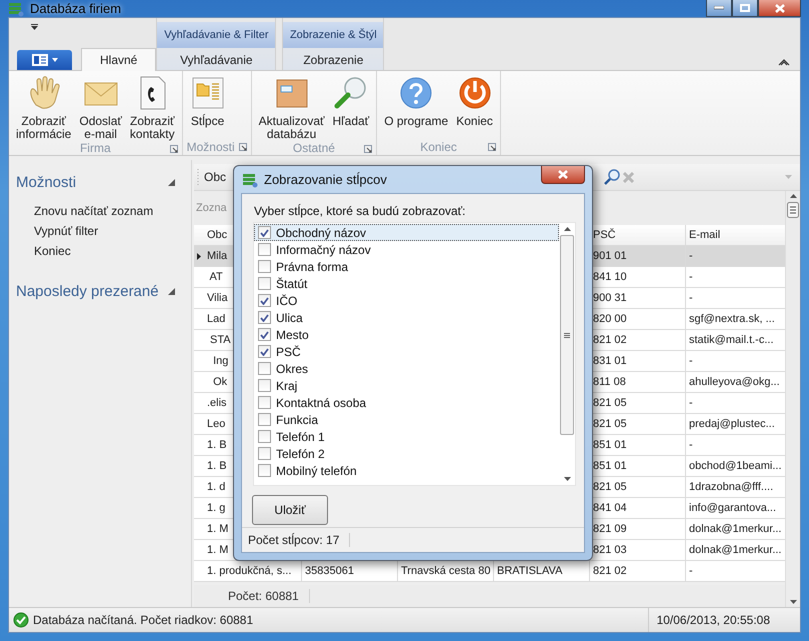  I want to click on section-title: Naposledy prezerané, so click(87, 291).